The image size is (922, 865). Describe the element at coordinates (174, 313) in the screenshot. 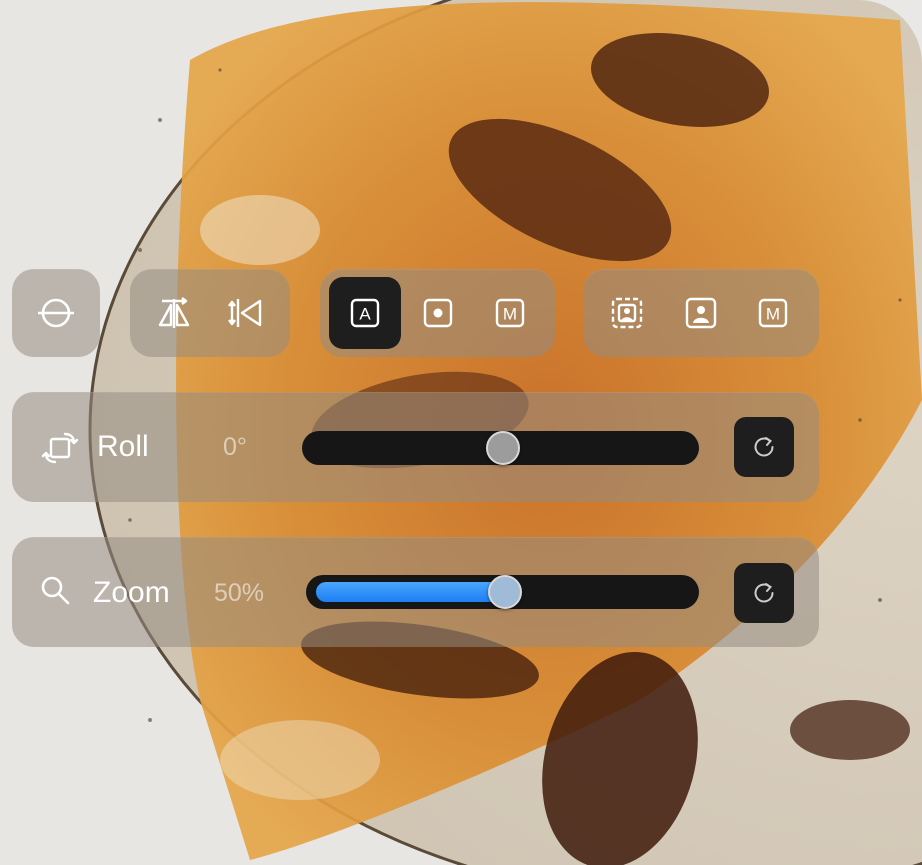

I see `flip-horizontal-icon` at that location.